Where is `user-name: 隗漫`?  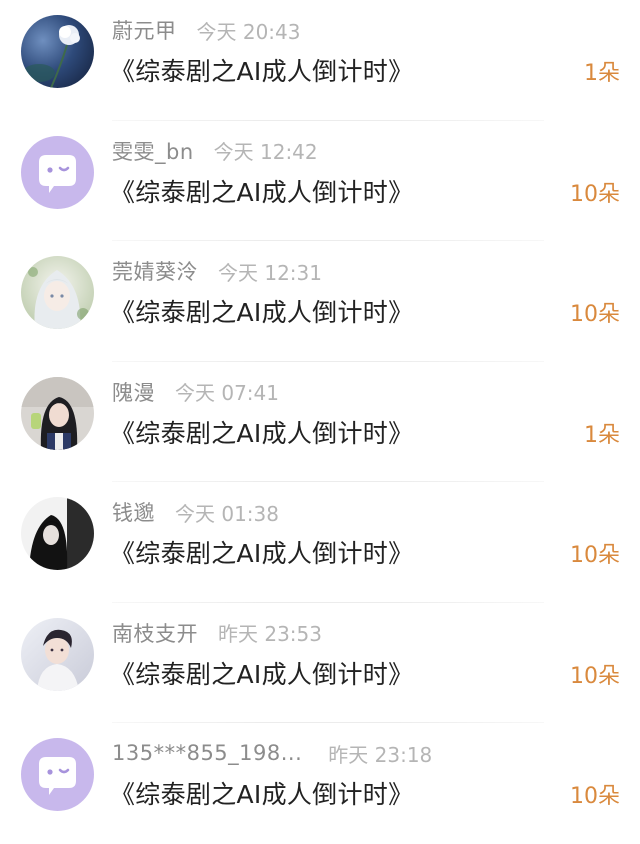 user-name: 隗漫 is located at coordinates (133, 392).